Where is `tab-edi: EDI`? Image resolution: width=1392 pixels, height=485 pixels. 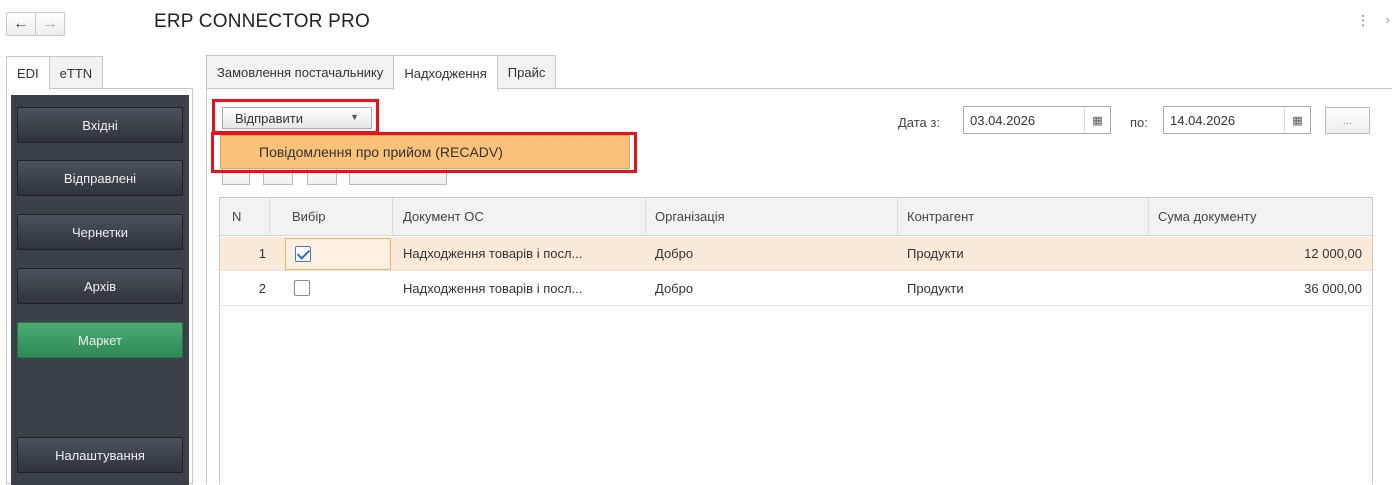
tab-edi: EDI is located at coordinates (28, 73).